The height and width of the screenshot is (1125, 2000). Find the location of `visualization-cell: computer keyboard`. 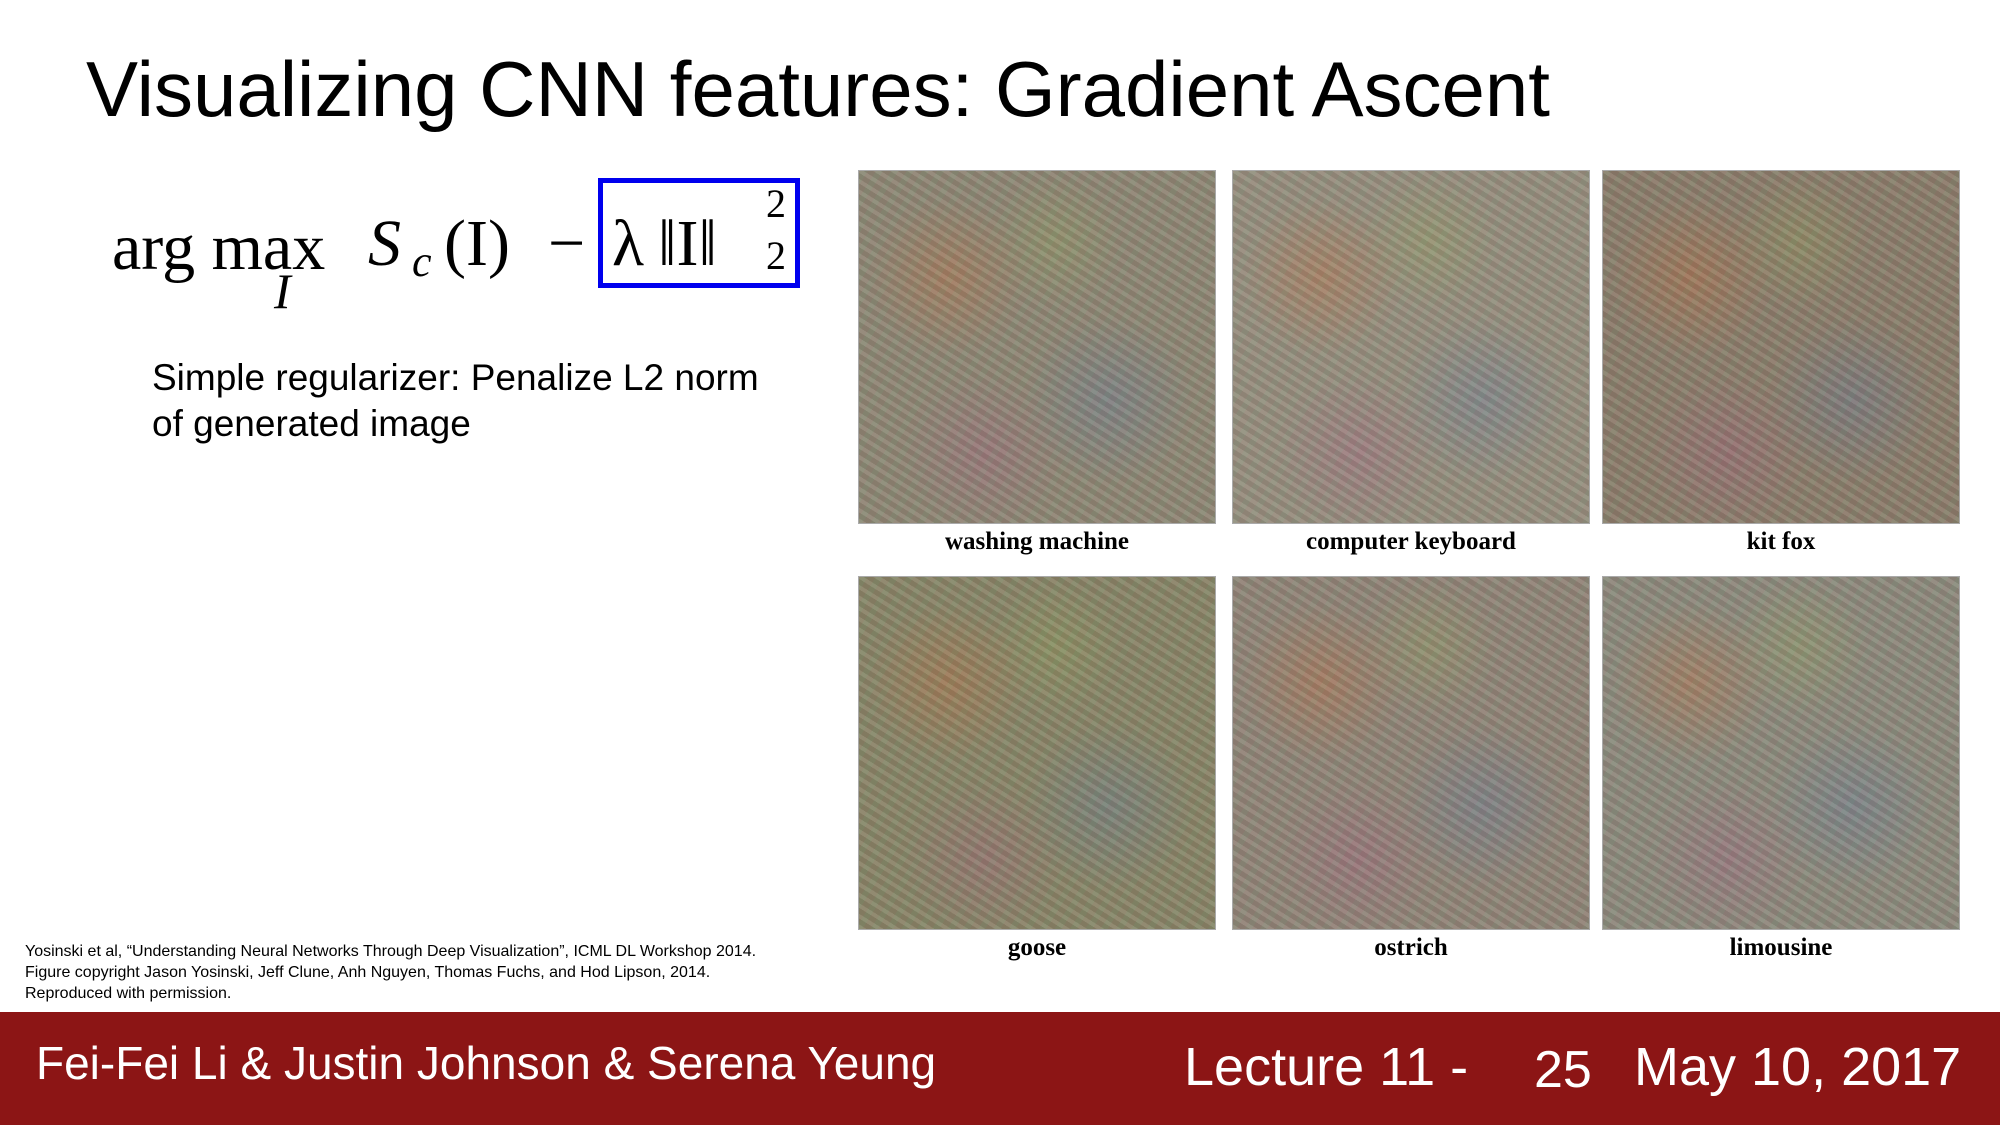

visualization-cell: computer keyboard is located at coordinates (1411, 363).